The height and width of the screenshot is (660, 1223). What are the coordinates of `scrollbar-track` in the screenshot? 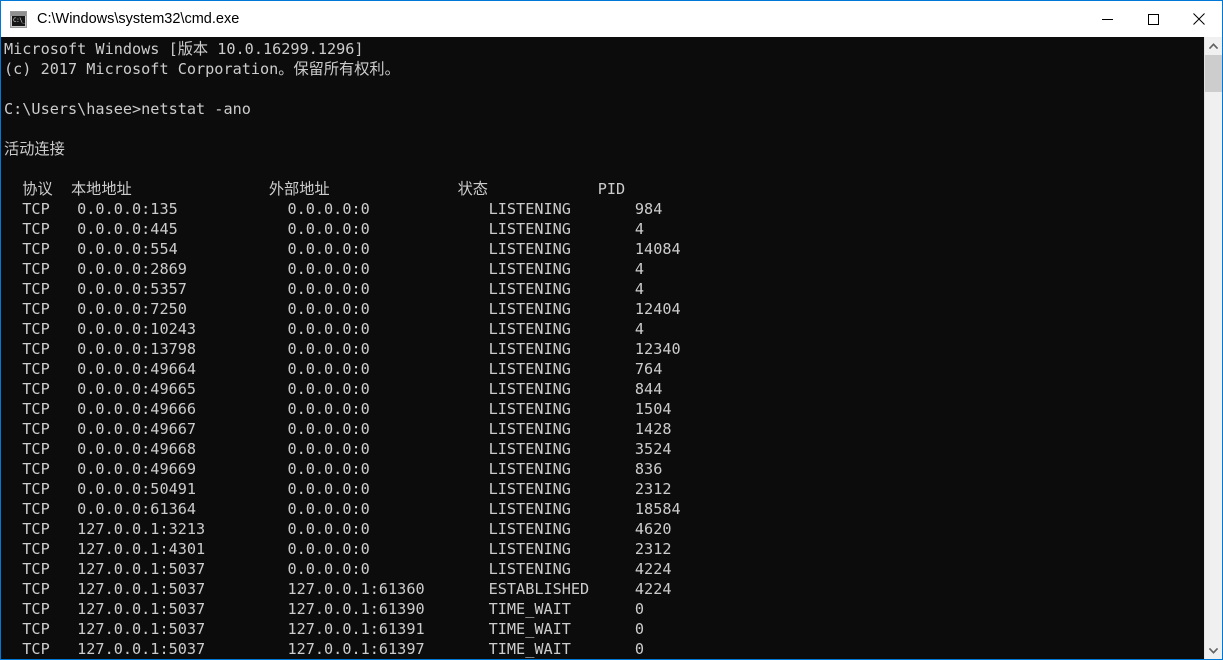 It's located at (1213, 348).